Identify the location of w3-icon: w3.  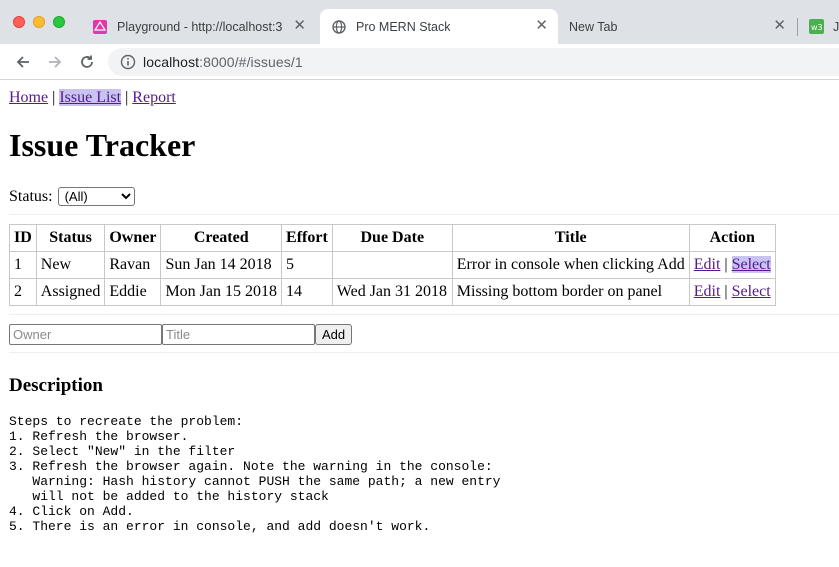
(816, 27).